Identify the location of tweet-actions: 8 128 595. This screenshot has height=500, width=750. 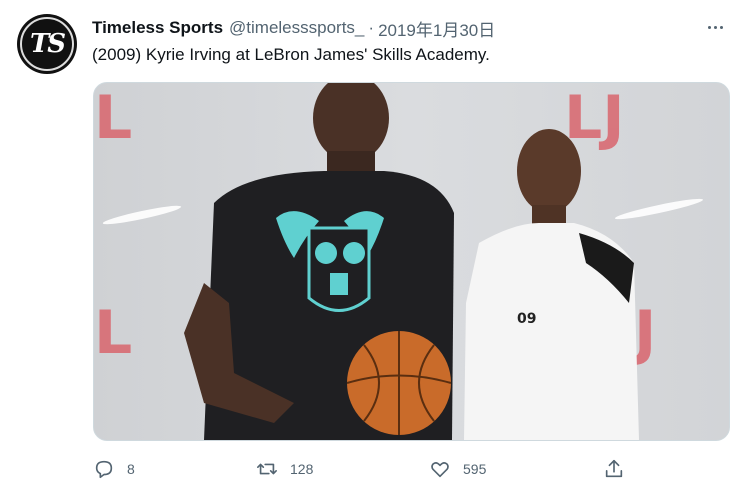
(410, 469).